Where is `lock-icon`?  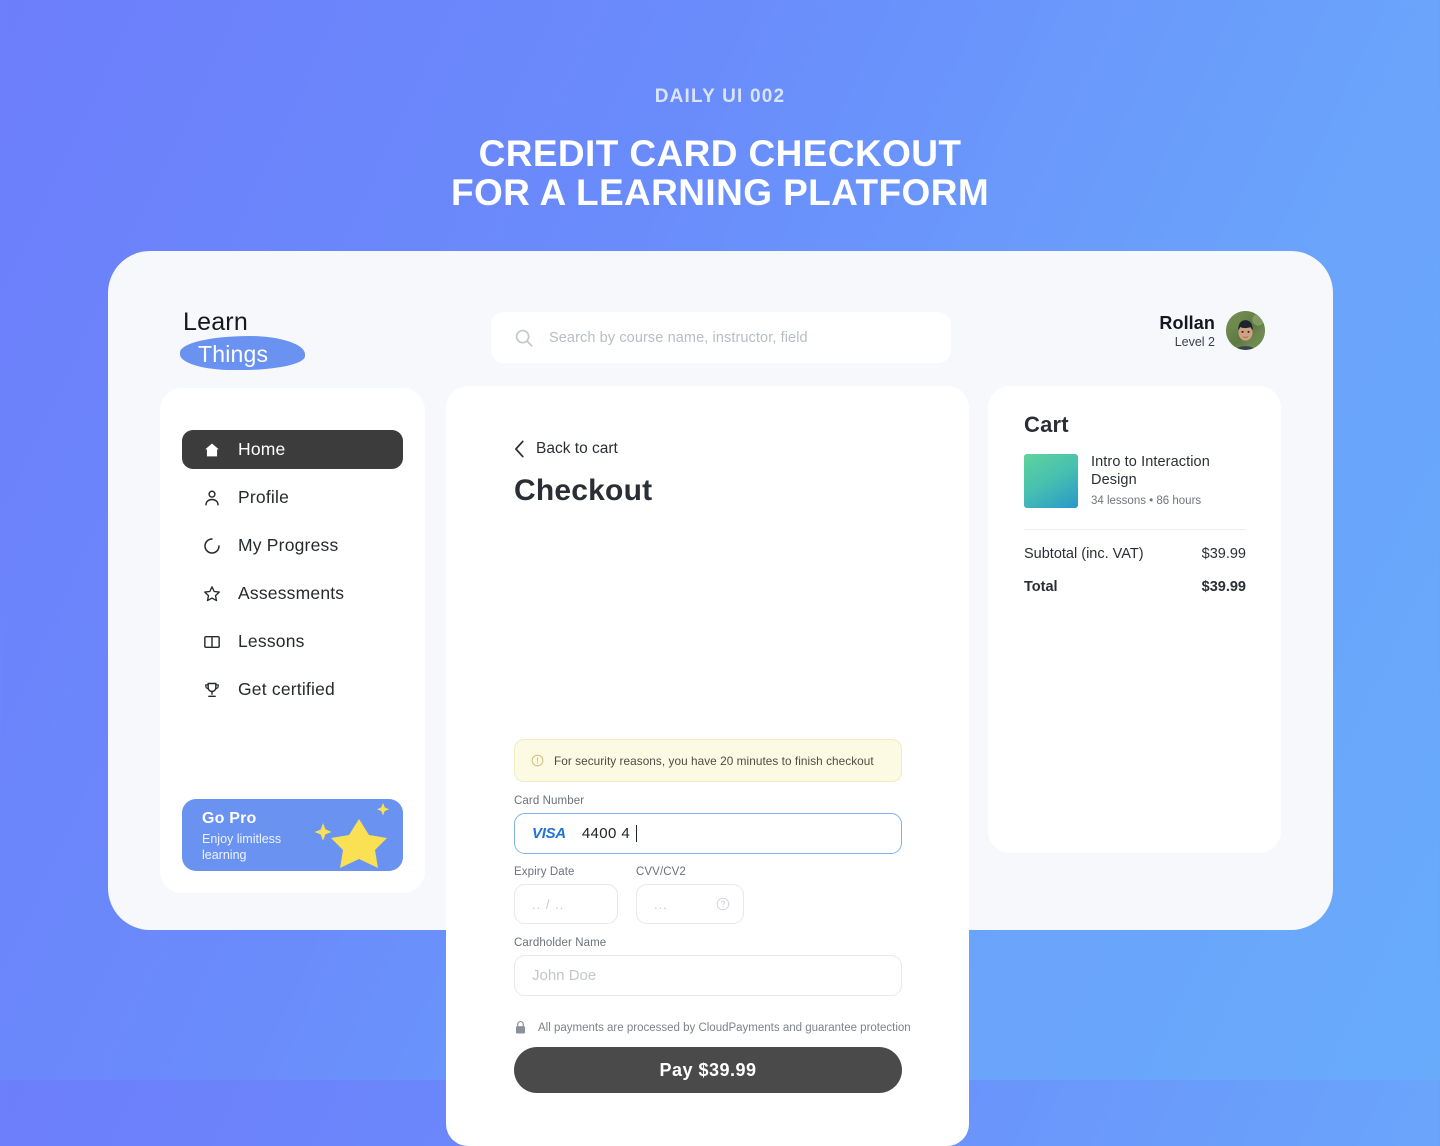 lock-icon is located at coordinates (520, 1027).